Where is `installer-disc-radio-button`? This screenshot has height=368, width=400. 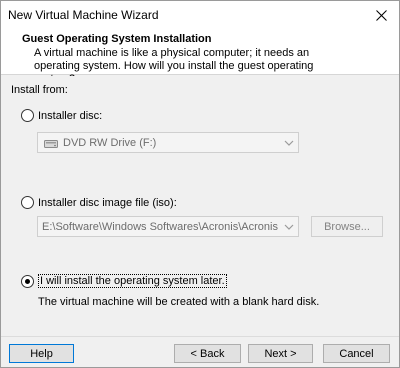 installer-disc-radio-button is located at coordinates (27, 115).